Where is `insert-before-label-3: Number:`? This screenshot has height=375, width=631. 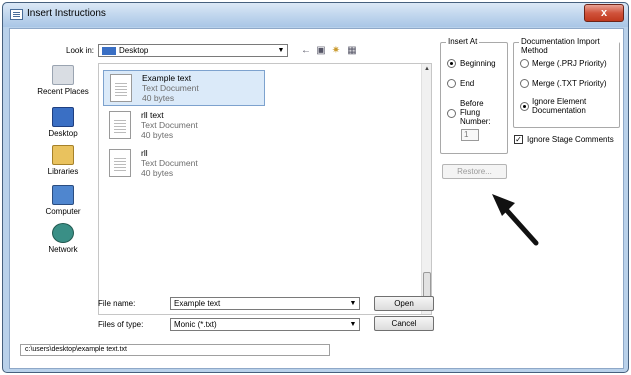
insert-before-label-3: Number: is located at coordinates (475, 121).